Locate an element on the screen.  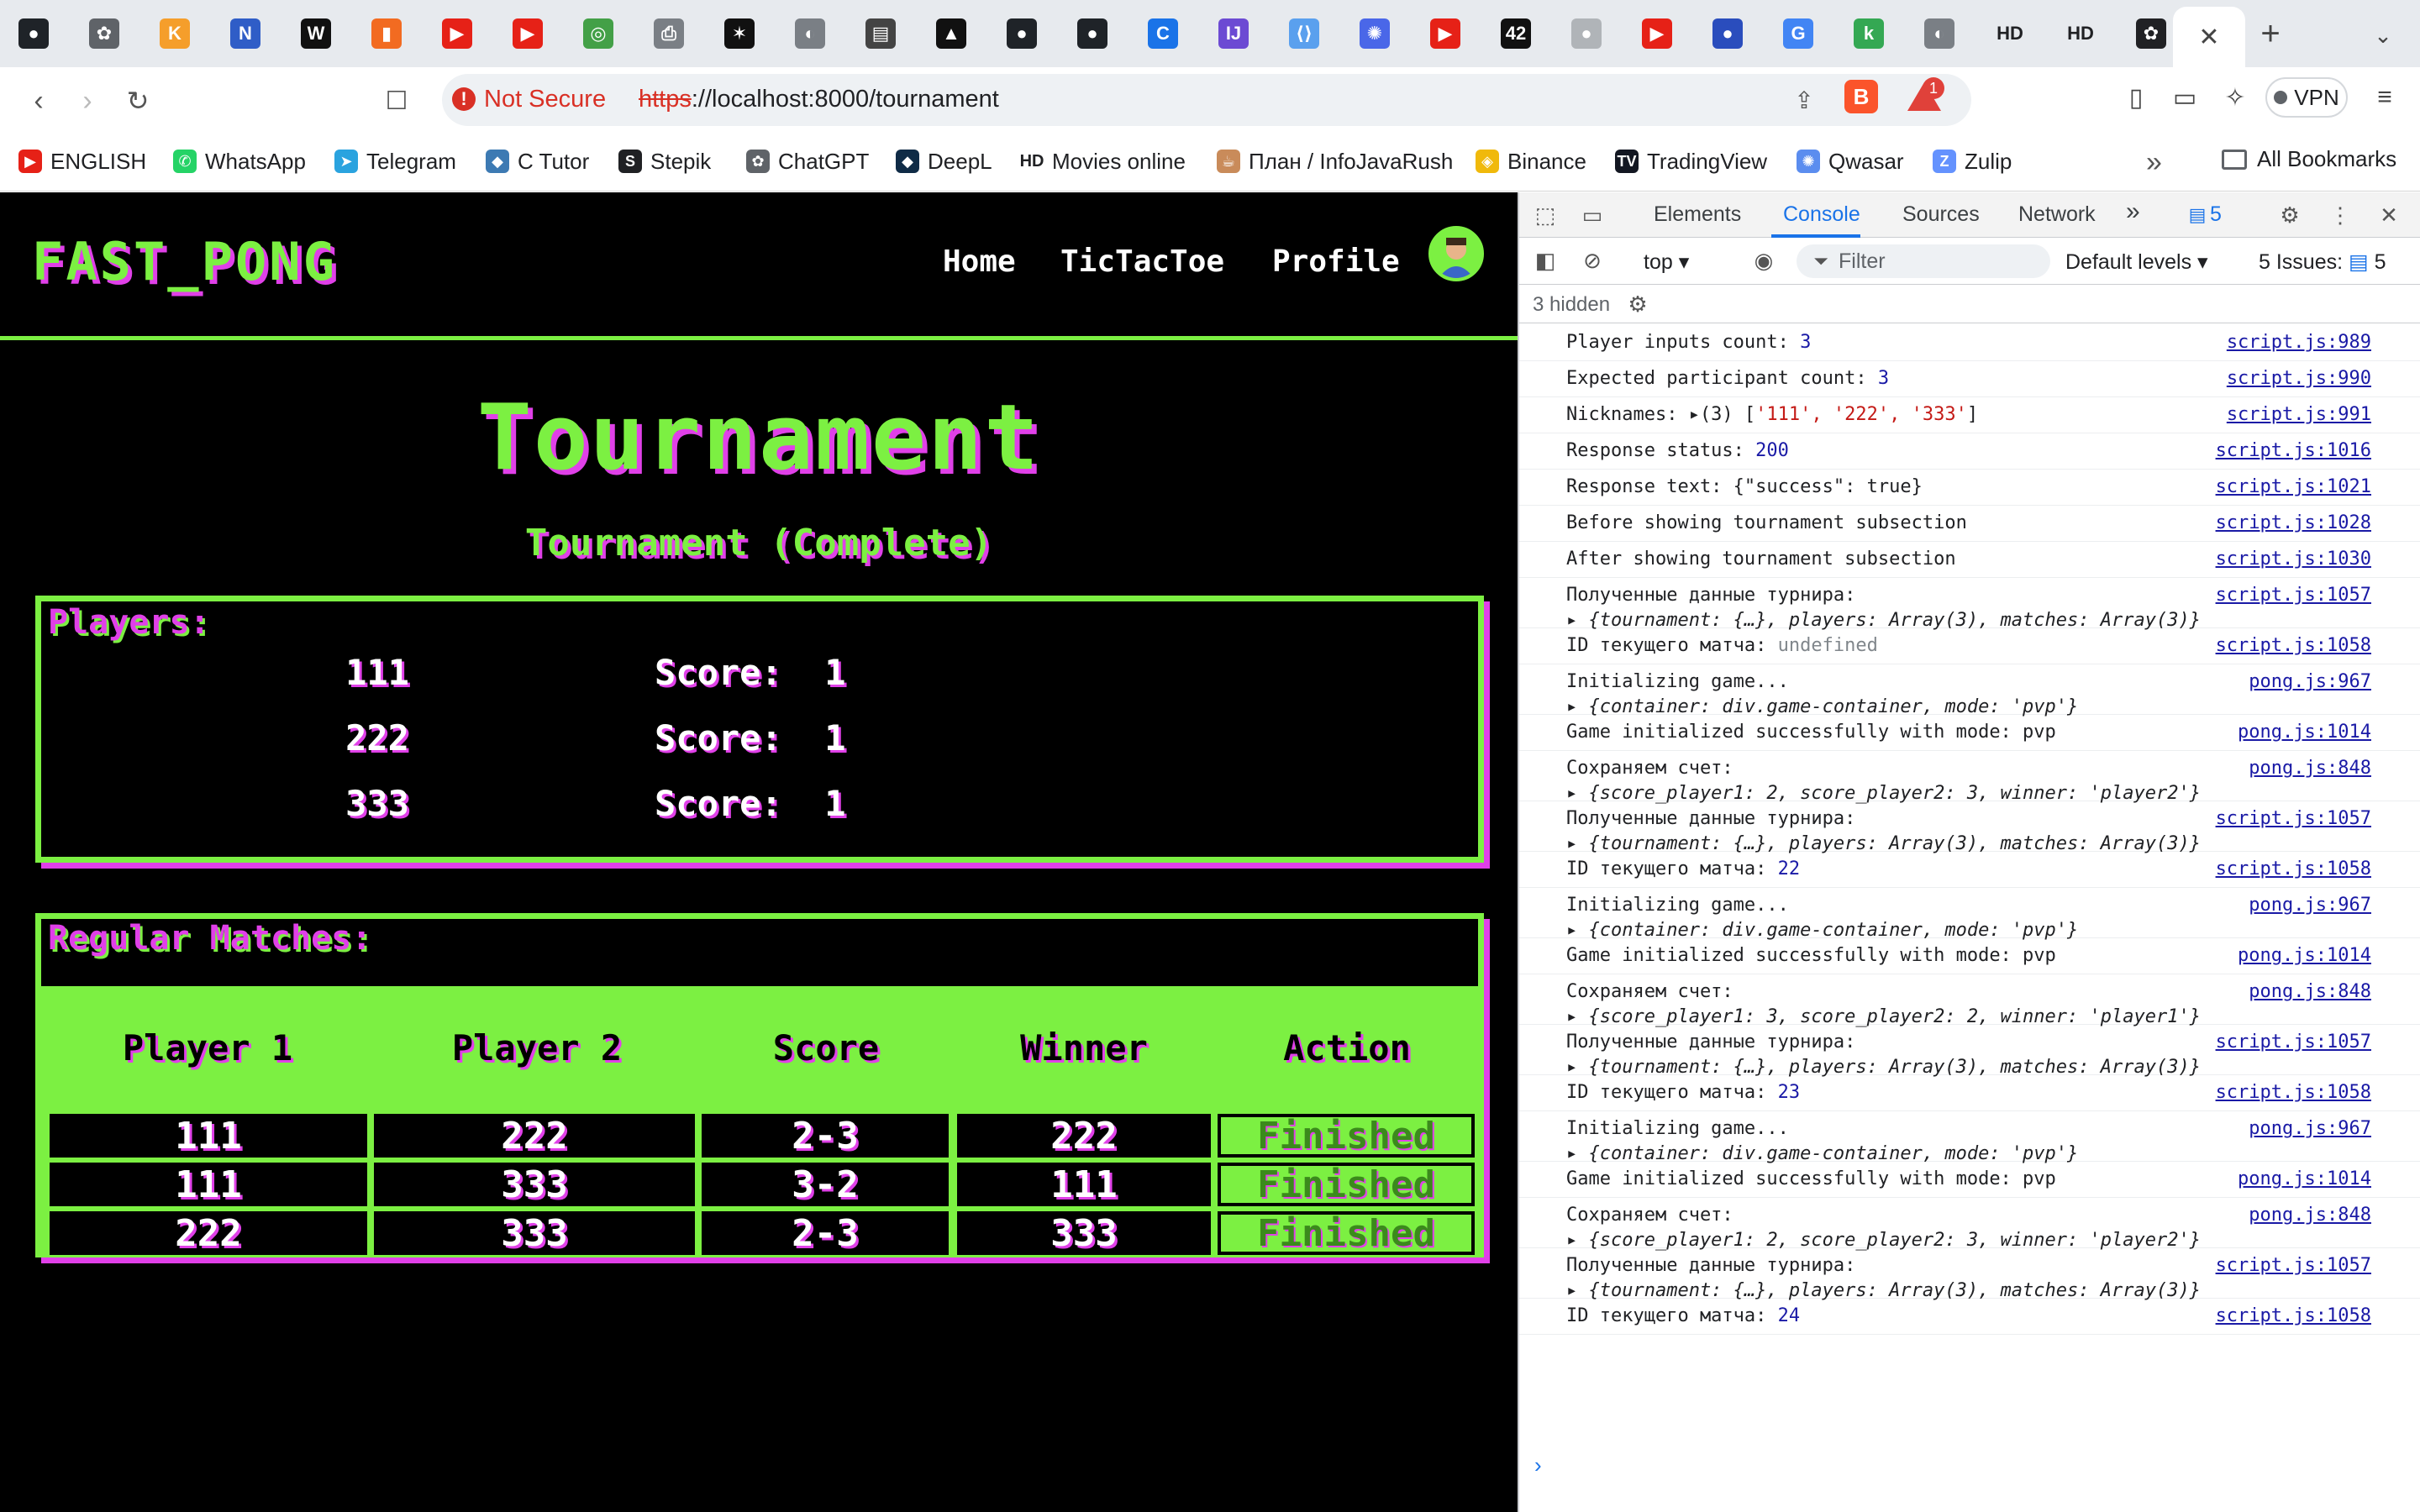
wallet-icon: ▭ is located at coordinates (2185, 97).